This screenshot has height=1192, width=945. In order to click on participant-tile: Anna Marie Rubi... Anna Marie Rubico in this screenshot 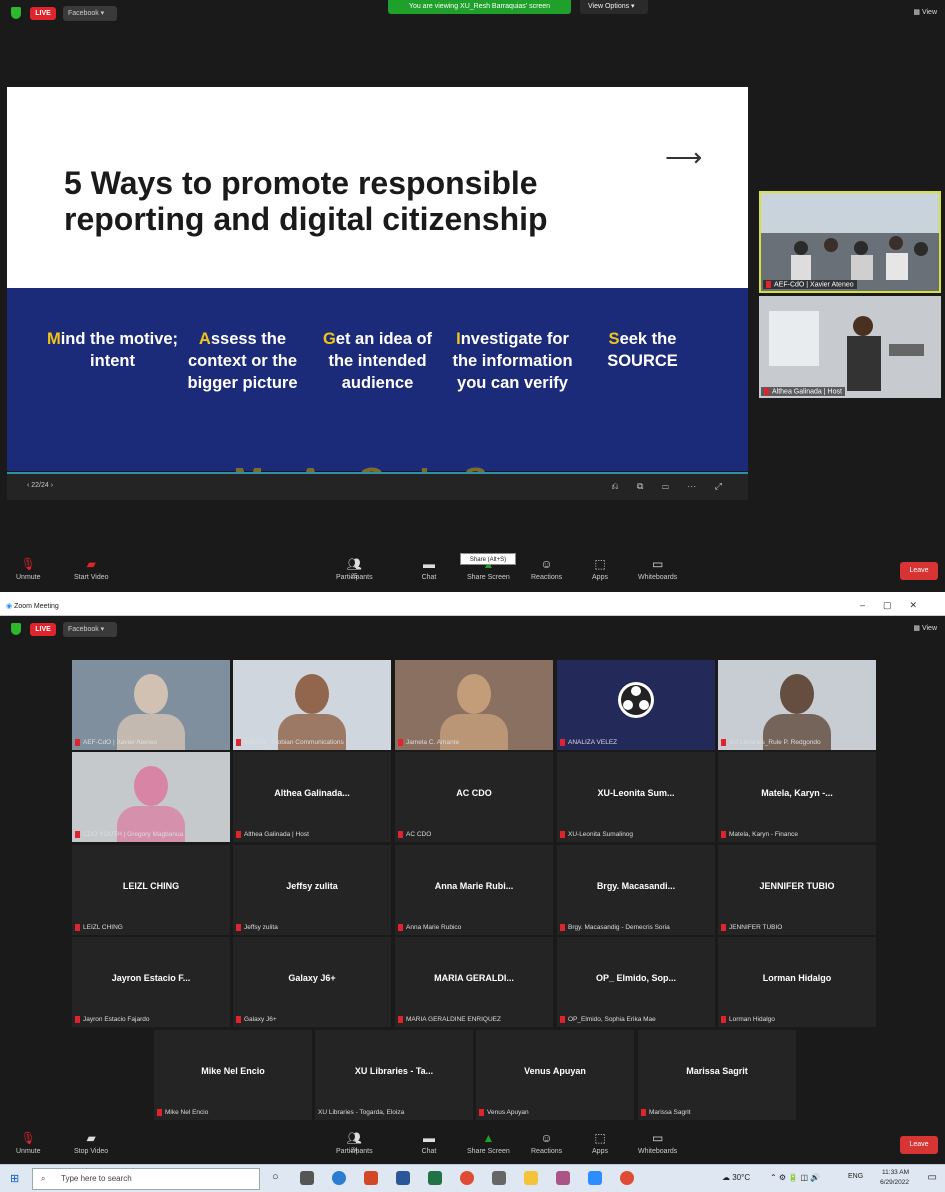, I will do `click(474, 890)`.